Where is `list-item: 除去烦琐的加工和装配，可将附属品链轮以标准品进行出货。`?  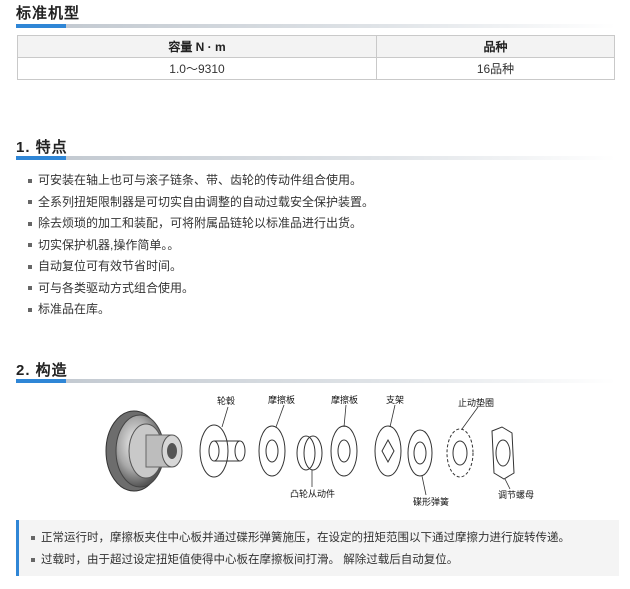 list-item: 除去烦琐的加工和装配，可将附属品链轮以标准品进行出货。 is located at coordinates (201, 224).